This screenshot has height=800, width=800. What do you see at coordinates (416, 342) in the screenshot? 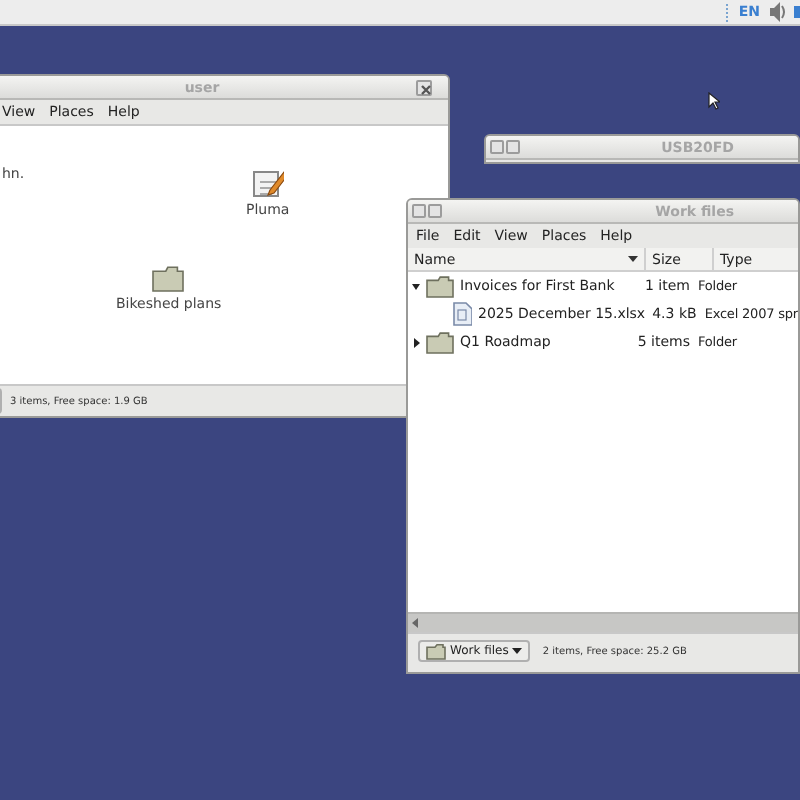
I see `collapsed-arrow-icon` at bounding box center [416, 342].